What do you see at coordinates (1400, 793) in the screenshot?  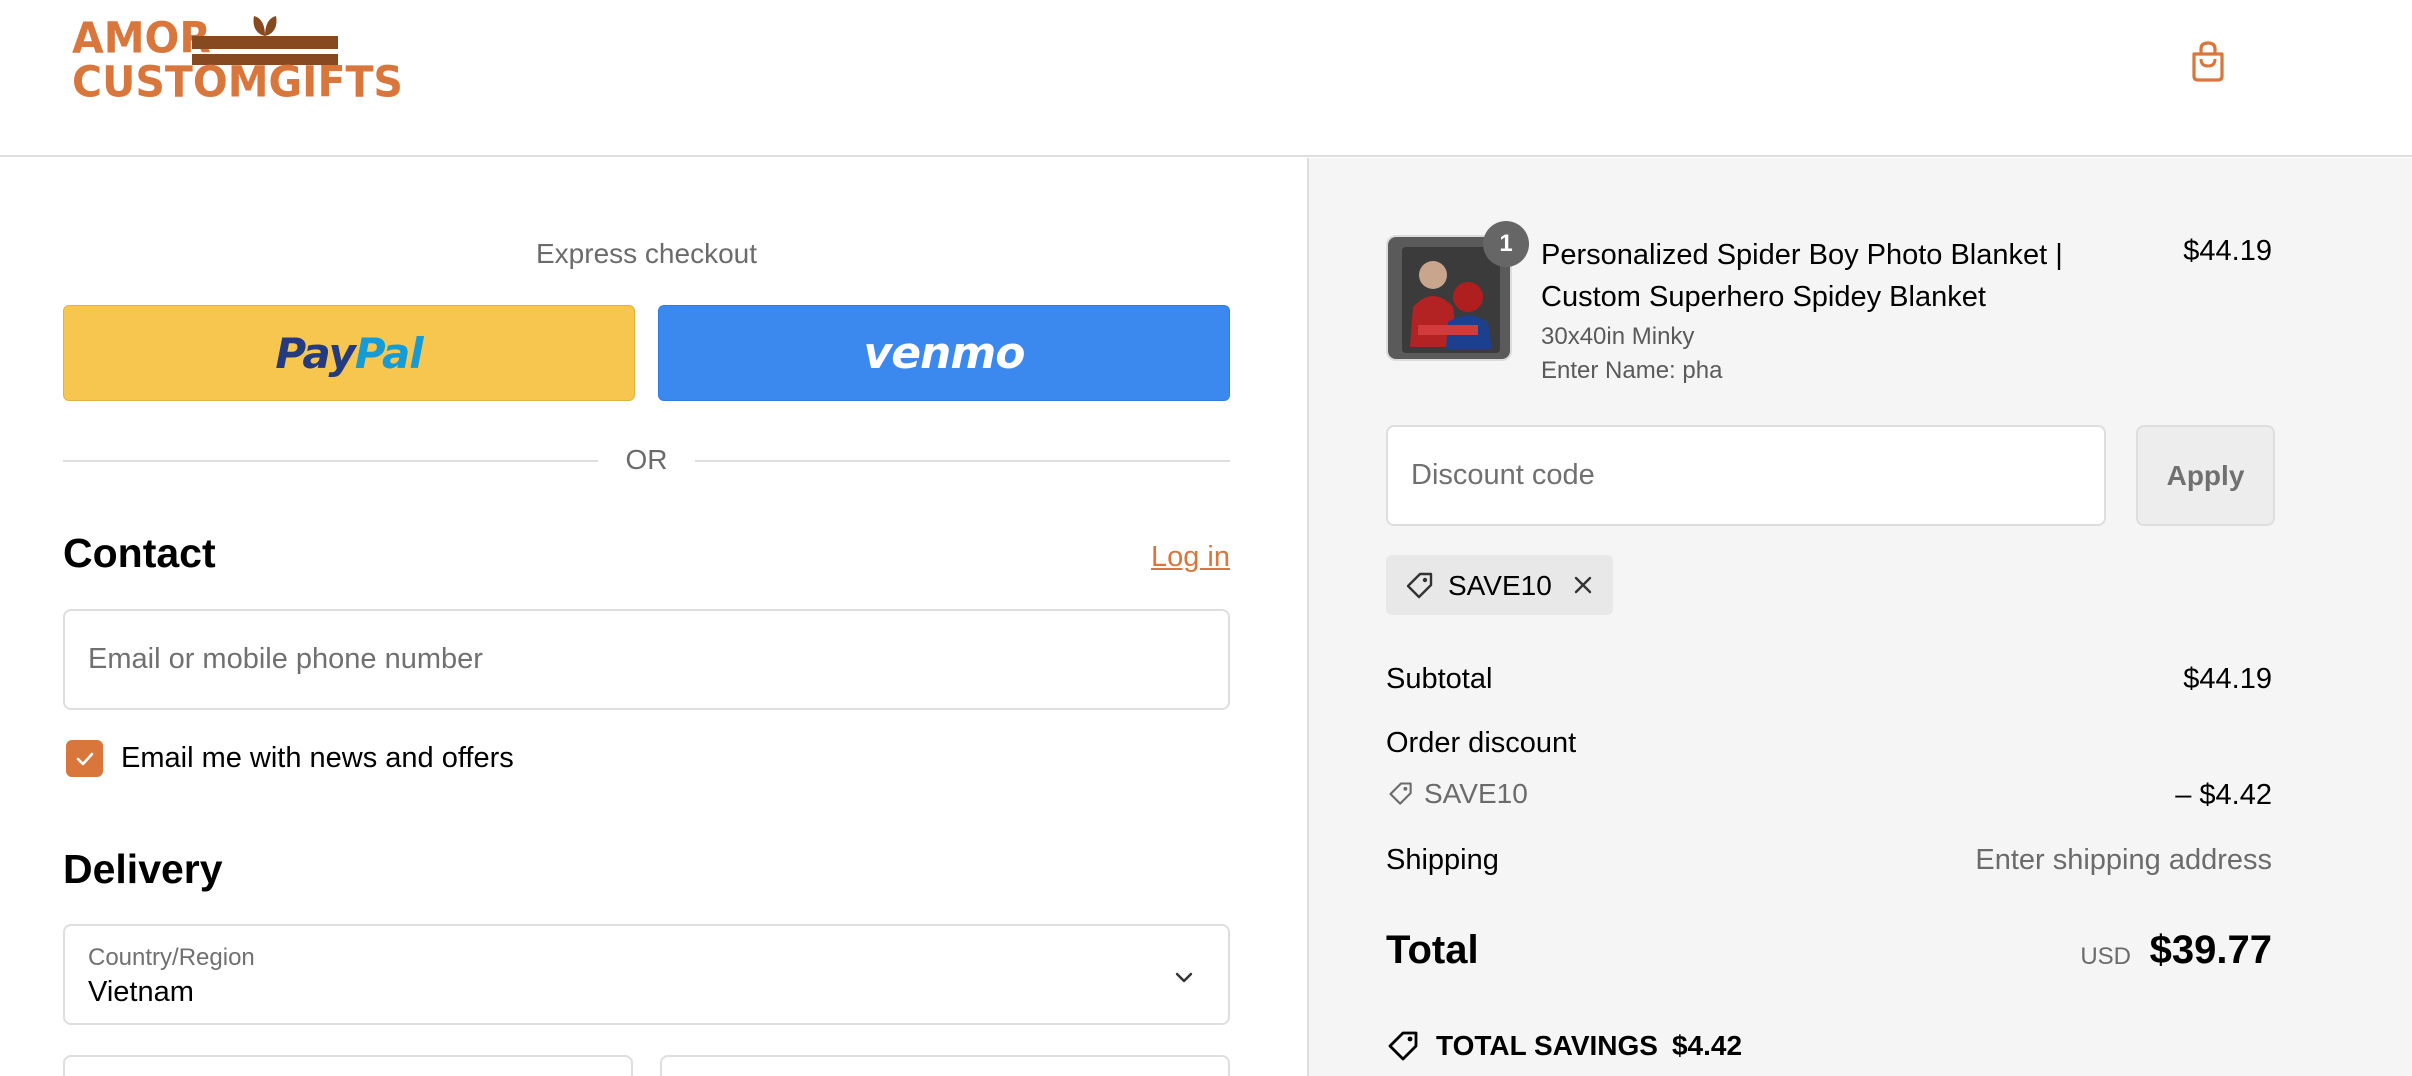 I see `discount-tag-icon` at bounding box center [1400, 793].